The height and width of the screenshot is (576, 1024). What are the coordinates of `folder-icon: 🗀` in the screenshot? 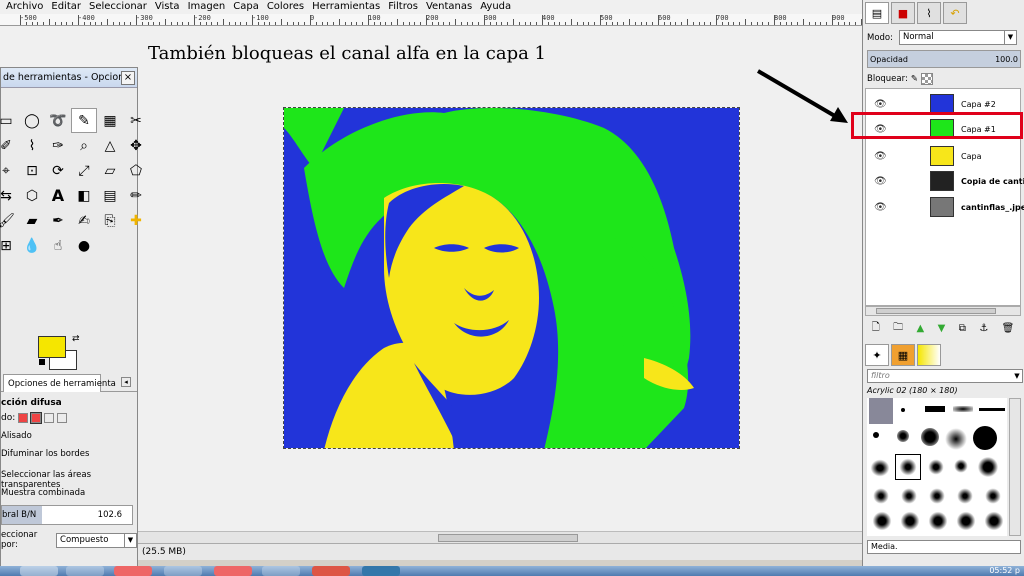 It's located at (898, 328).